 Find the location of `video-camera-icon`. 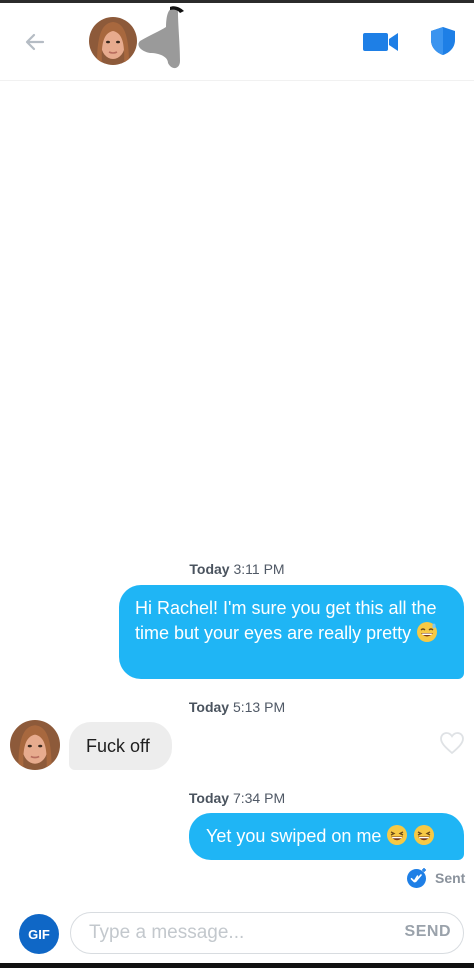

video-camera-icon is located at coordinates (380, 42).